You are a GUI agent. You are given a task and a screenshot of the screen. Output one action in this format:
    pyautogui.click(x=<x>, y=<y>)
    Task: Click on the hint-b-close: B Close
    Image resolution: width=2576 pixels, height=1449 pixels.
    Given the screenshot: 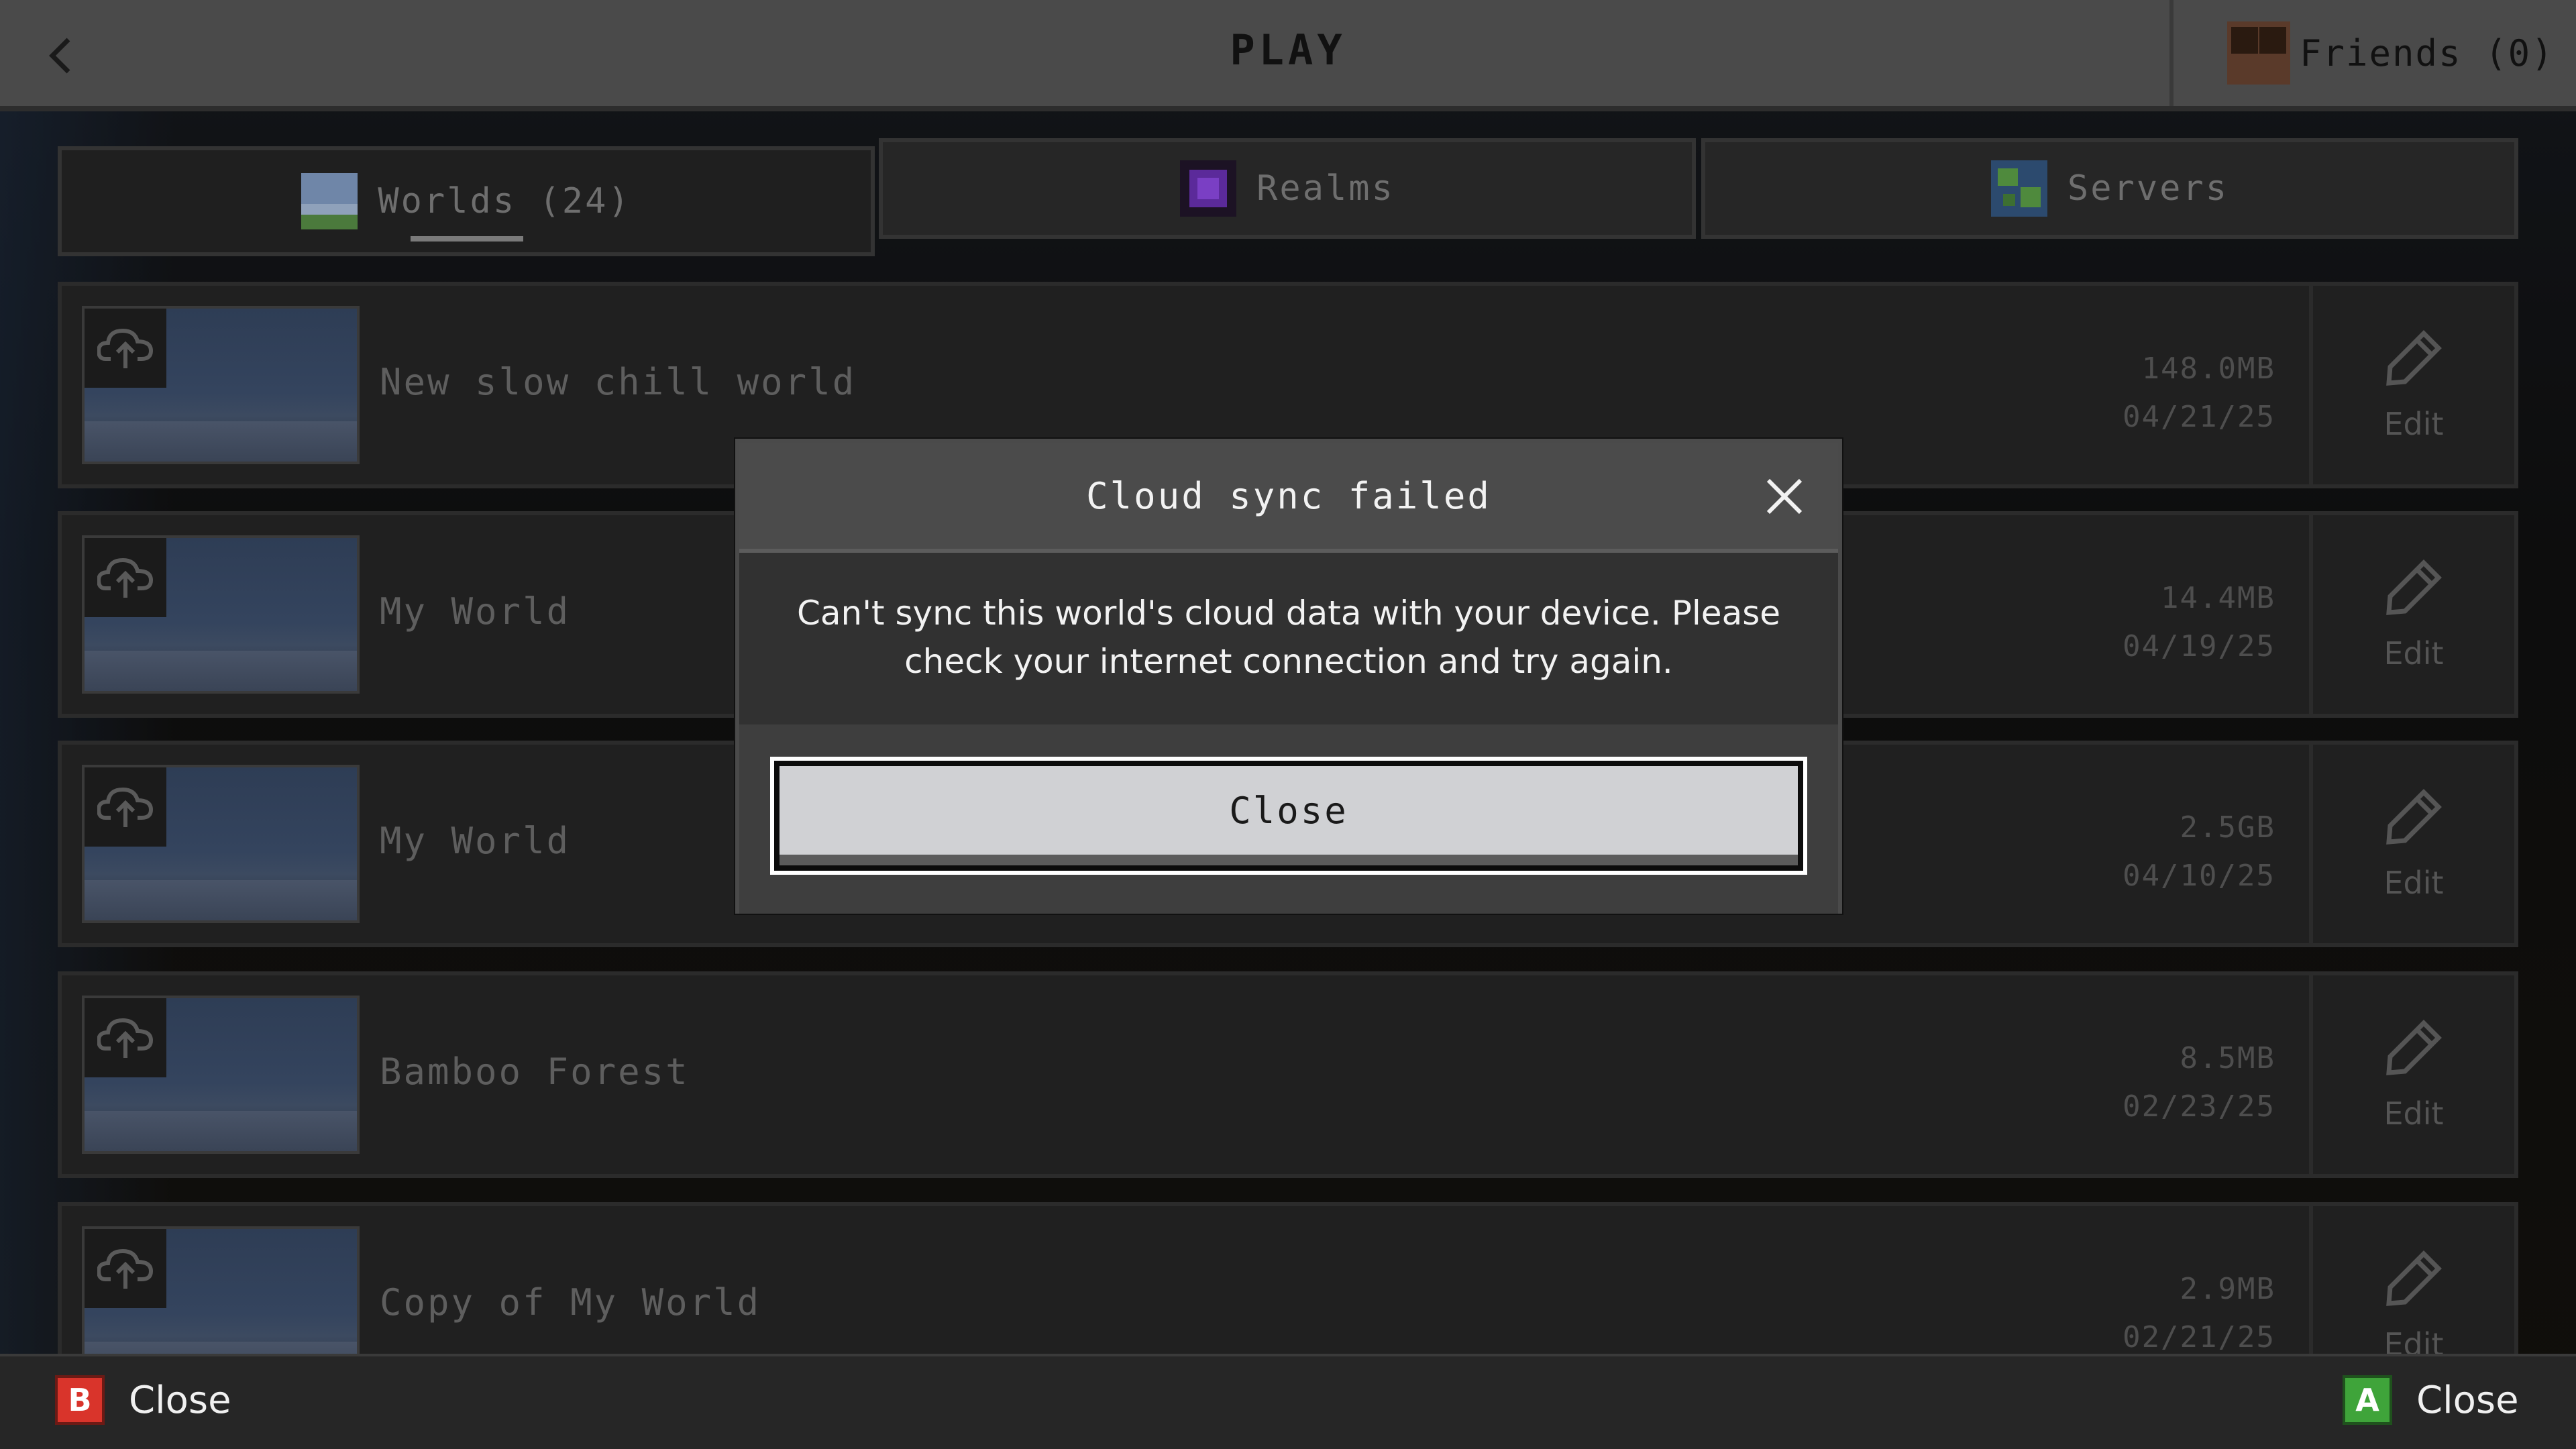 What is the action you would take?
    pyautogui.click(x=143, y=1400)
    